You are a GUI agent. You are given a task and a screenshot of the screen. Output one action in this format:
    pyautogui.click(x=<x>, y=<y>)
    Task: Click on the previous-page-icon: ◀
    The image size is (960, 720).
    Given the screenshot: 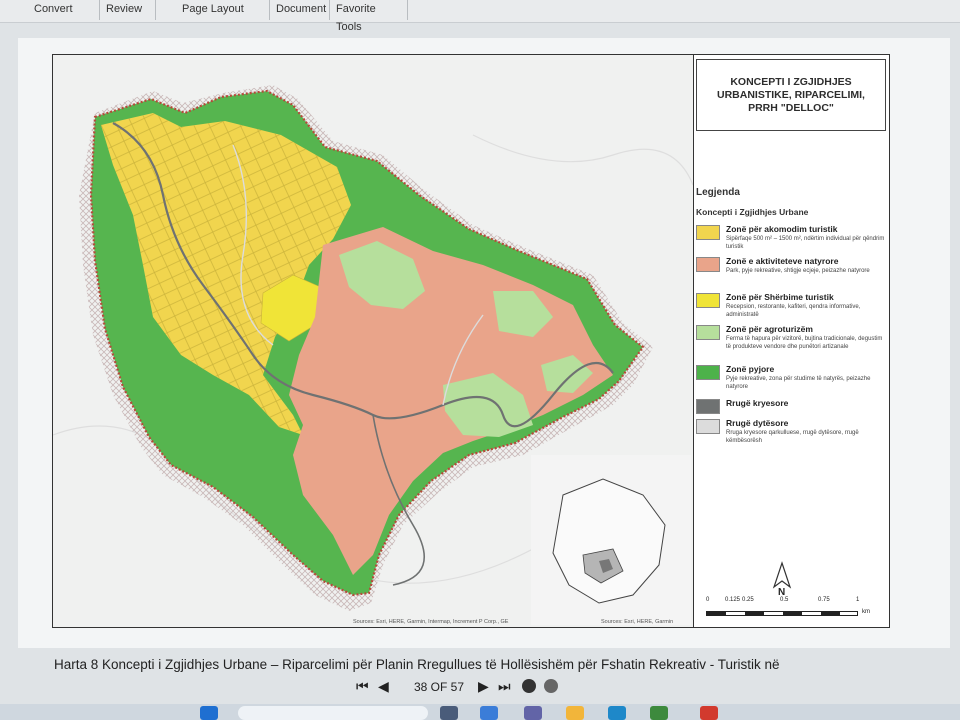 What is the action you would take?
    pyautogui.click(x=383, y=686)
    